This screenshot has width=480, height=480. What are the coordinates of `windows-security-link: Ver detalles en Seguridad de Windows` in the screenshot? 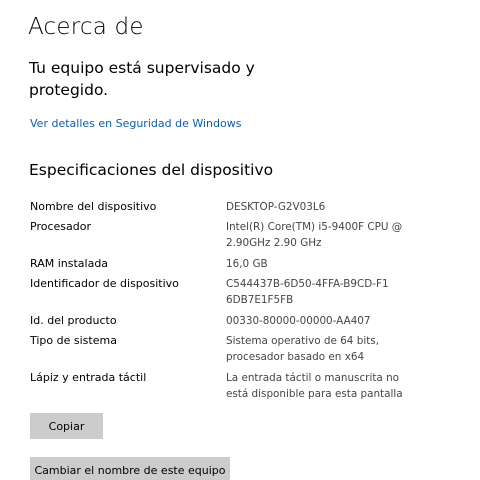 It's located at (135, 123).